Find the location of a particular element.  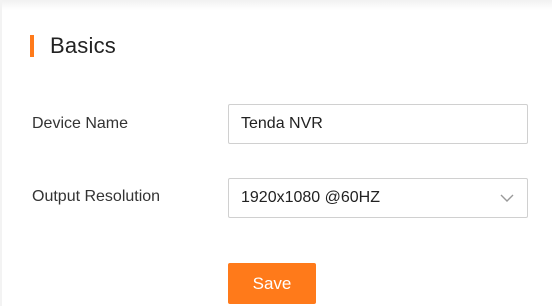

output-resolution-value: 1920x1080 @60HZ is located at coordinates (310, 197).